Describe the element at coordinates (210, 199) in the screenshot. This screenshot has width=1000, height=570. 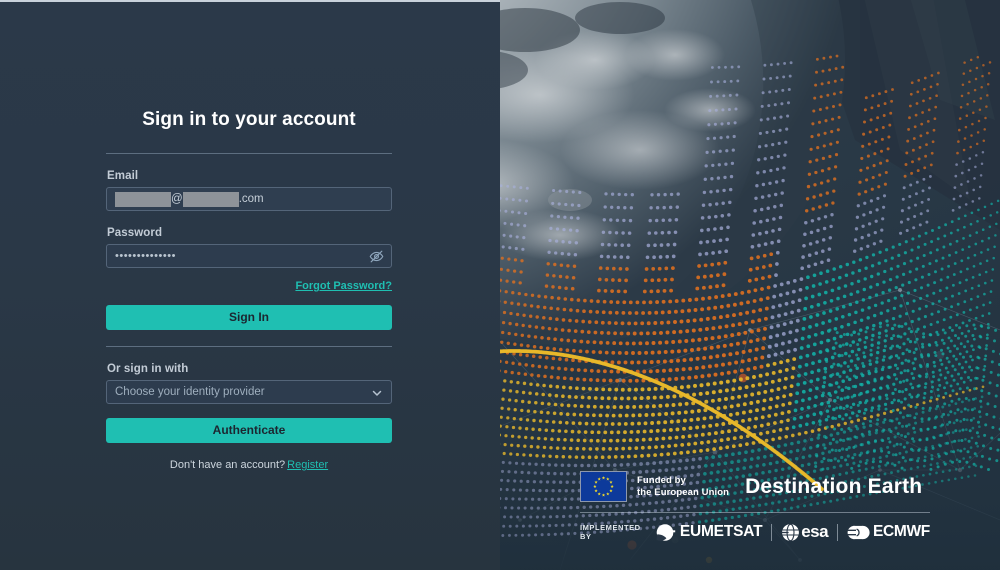
I see `redaction-block-domain` at that location.